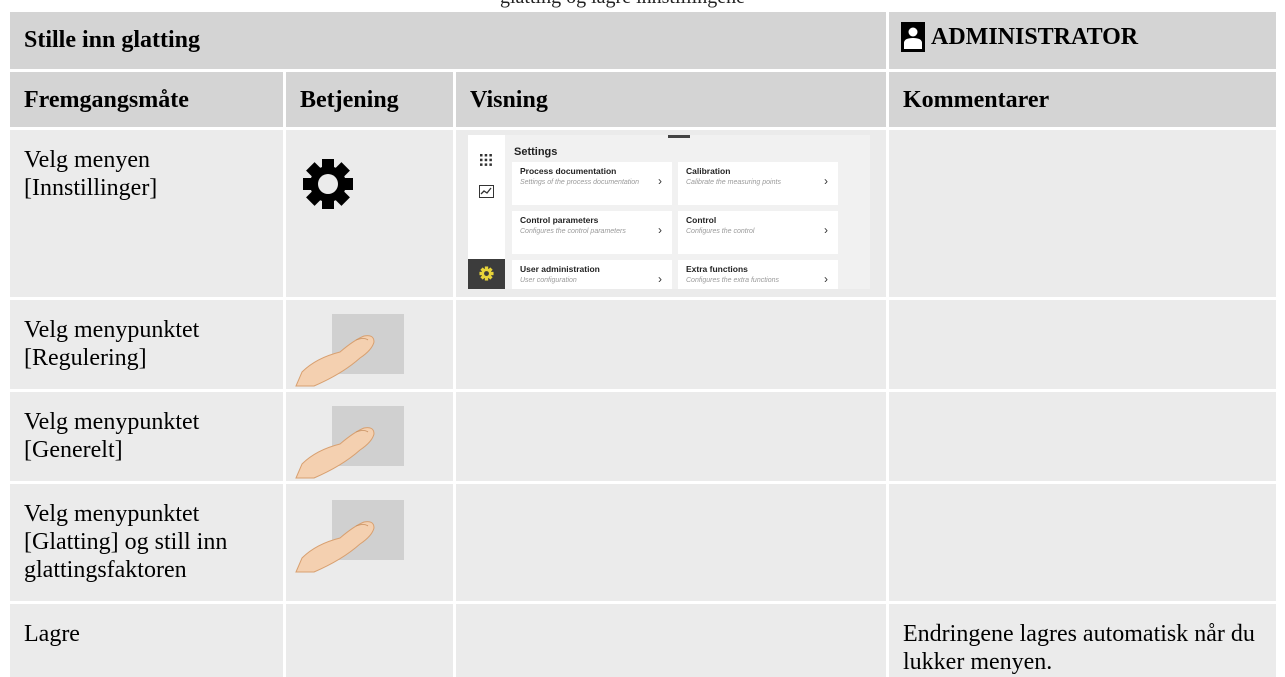  I want to click on col-header-operation: Betjening, so click(369, 99).